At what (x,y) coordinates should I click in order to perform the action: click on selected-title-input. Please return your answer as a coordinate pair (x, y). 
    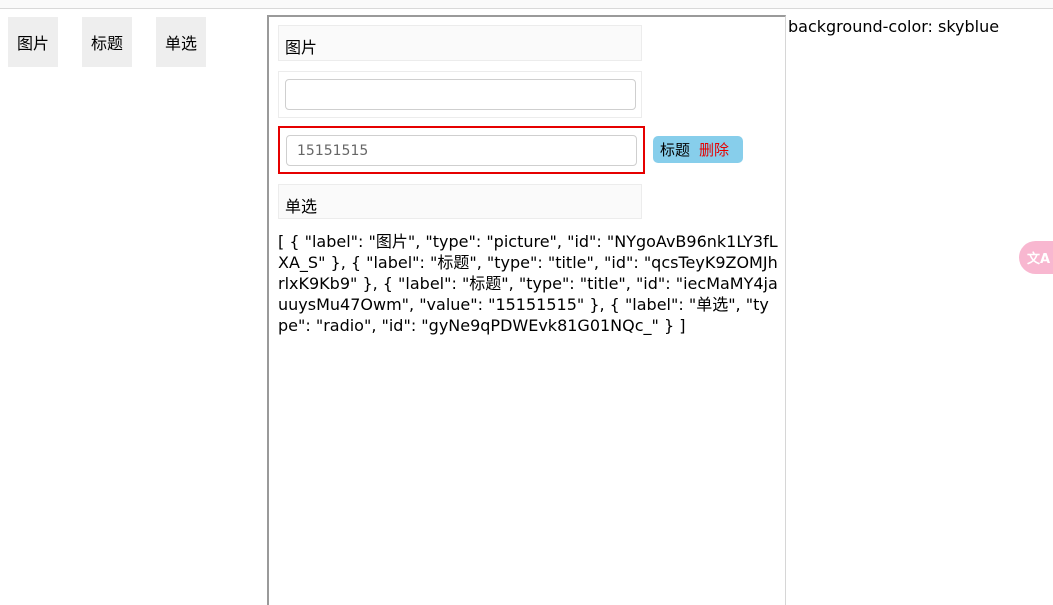
    Looking at the image, I should click on (461, 150).